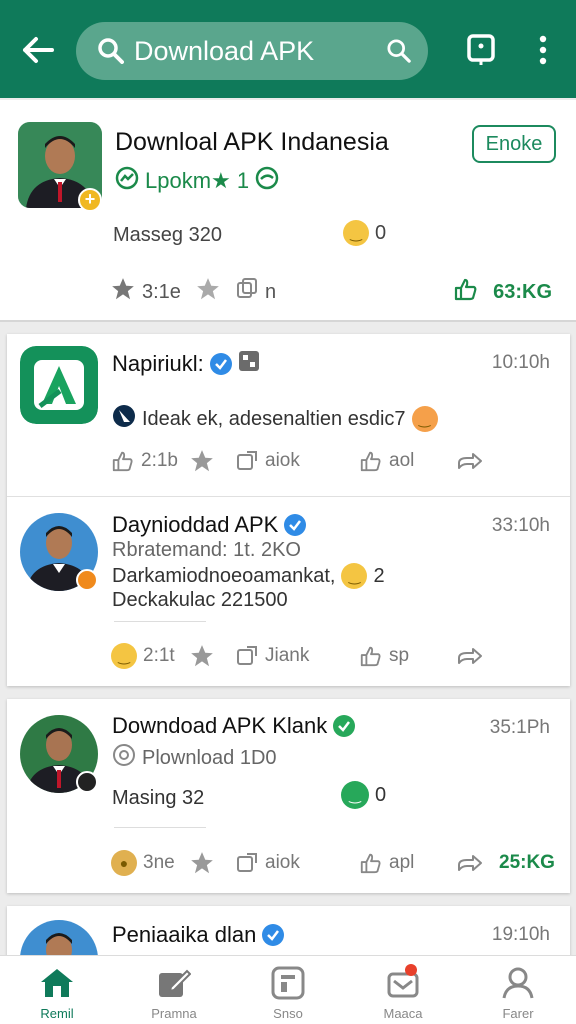  Describe the element at coordinates (174, 1013) in the screenshot. I see `nav-label: Pramna` at that location.